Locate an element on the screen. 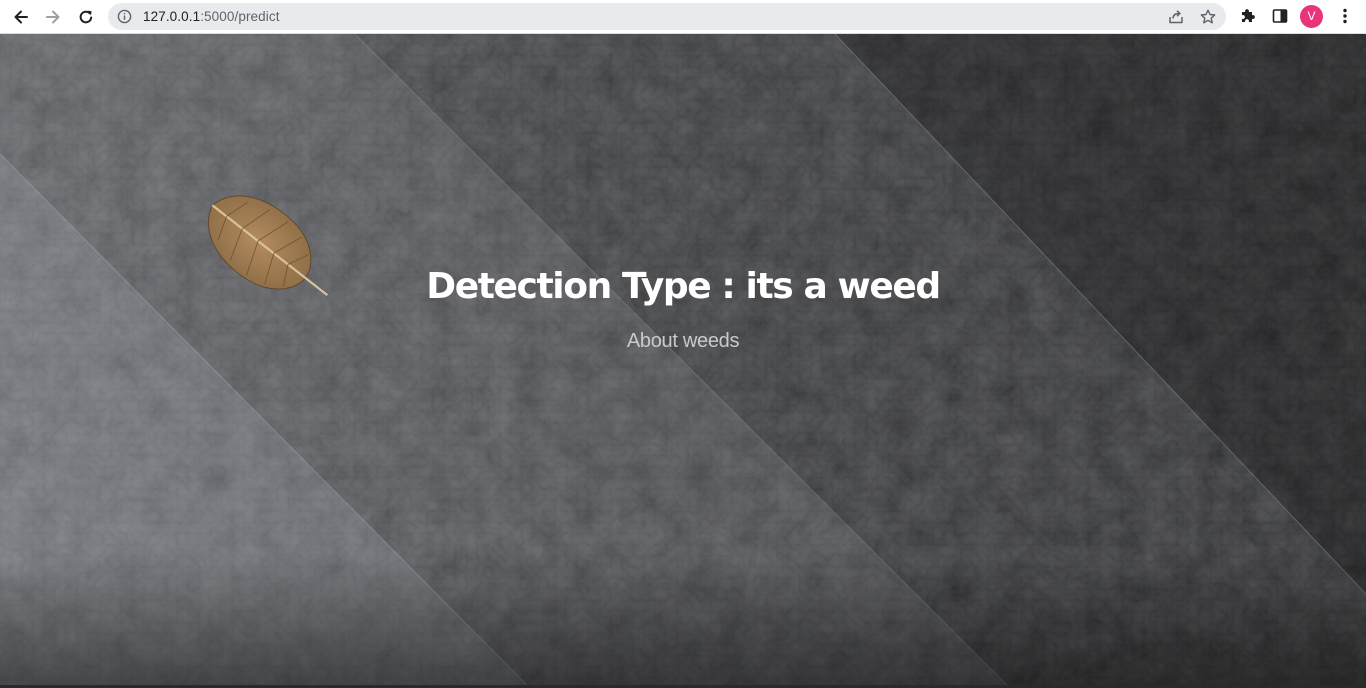  detection-type-heading: Detection Type : its a weed is located at coordinates (683, 286).